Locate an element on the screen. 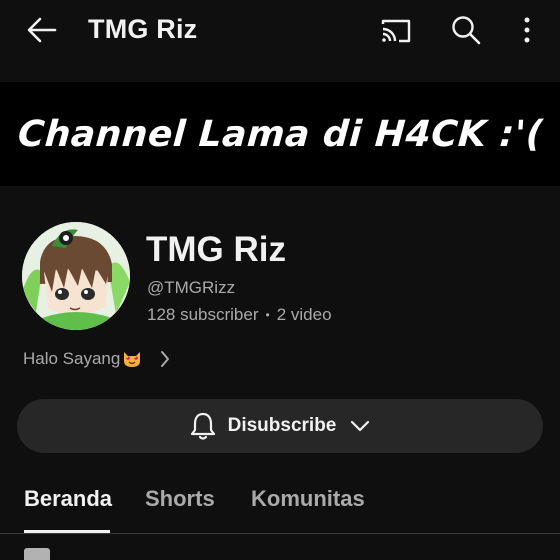  more-options-button is located at coordinates (527, 30).